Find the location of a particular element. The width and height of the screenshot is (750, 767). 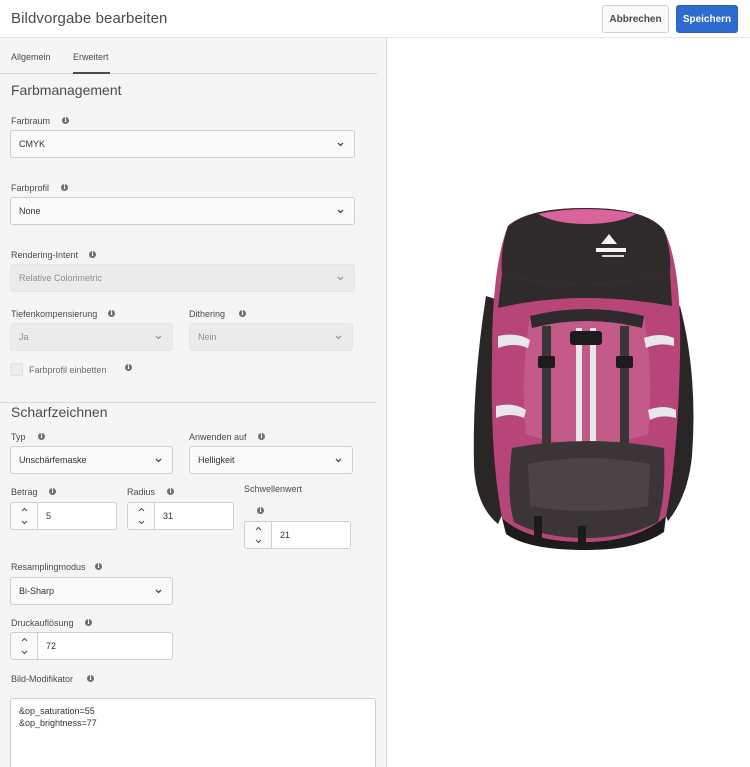

color-management-heading: Farbmanagement is located at coordinates (66, 90).